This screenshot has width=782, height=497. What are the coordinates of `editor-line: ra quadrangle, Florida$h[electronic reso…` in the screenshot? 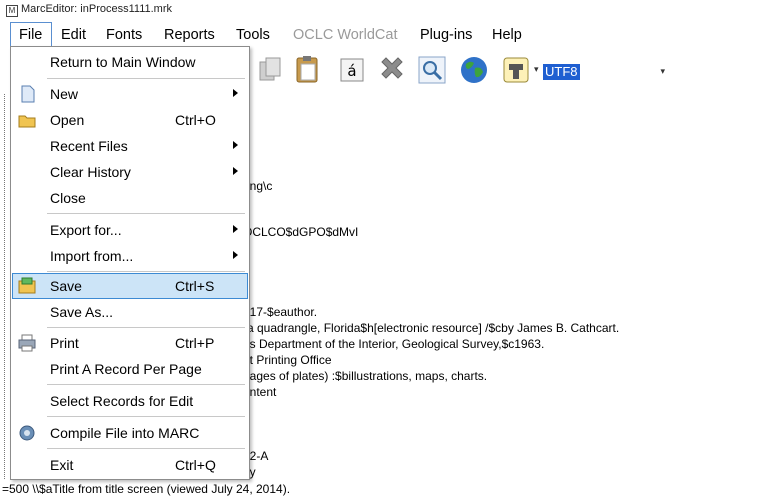 It's located at (431, 328).